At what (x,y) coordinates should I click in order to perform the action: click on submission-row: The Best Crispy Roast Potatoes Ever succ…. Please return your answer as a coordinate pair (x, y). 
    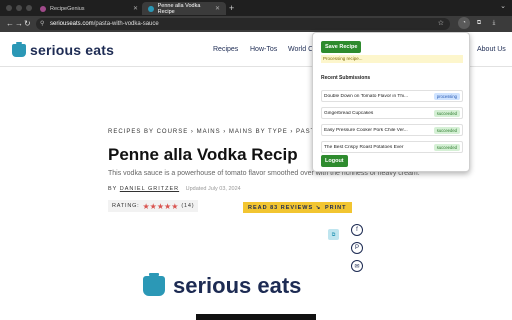
    Looking at the image, I should click on (392, 147).